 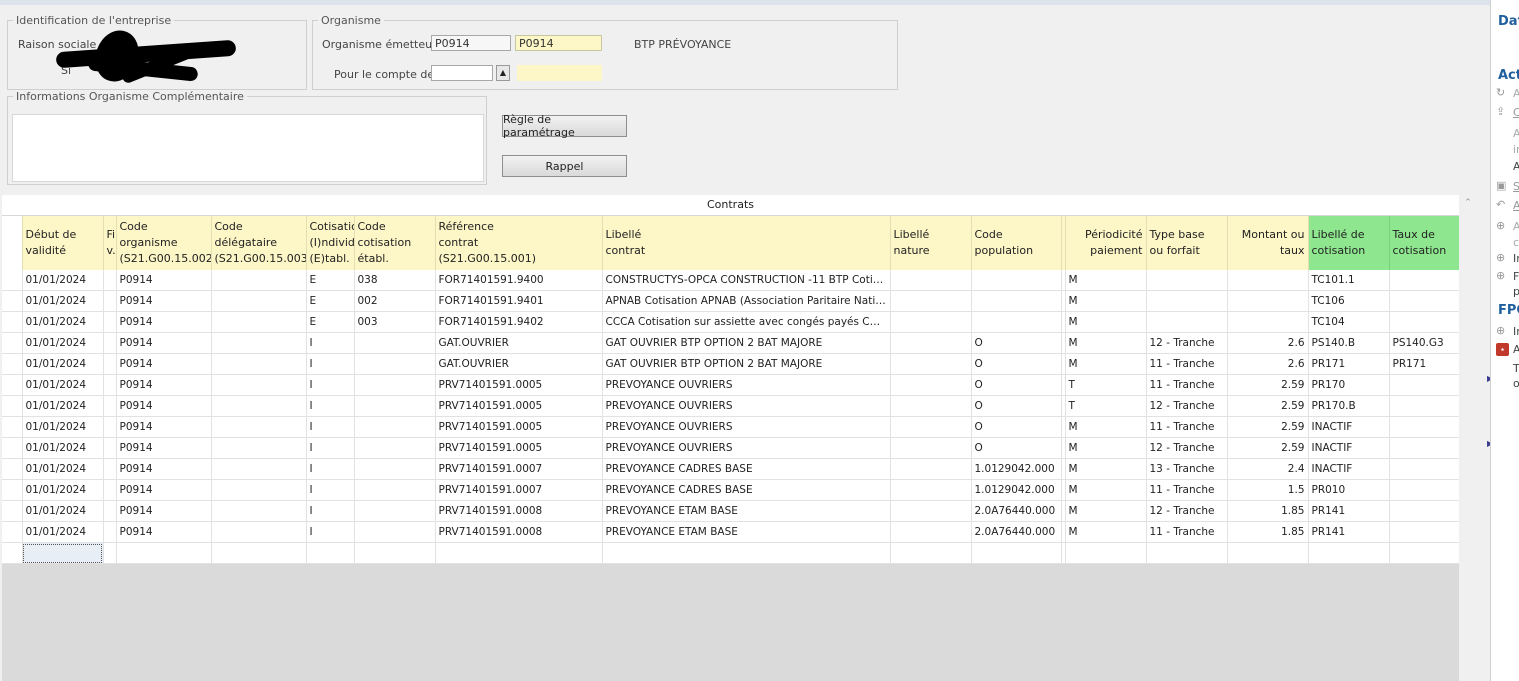 What do you see at coordinates (1187, 469) in the screenshot?
I see `table-cell: 13 - Tranche` at bounding box center [1187, 469].